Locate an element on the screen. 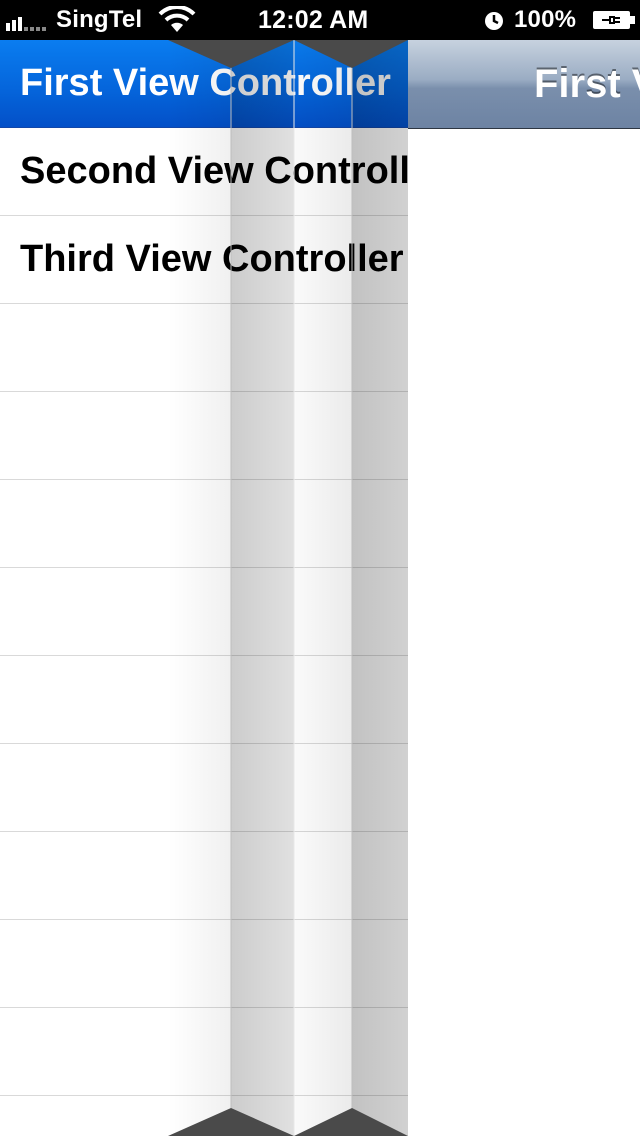  menu-item-label: First View Controller is located at coordinates (205, 83).